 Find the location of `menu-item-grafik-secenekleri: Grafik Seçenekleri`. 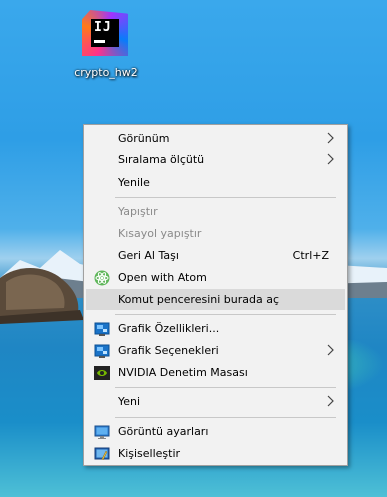

menu-item-grafik-secenekleri: Grafik Seçenekleri is located at coordinates (215, 350).